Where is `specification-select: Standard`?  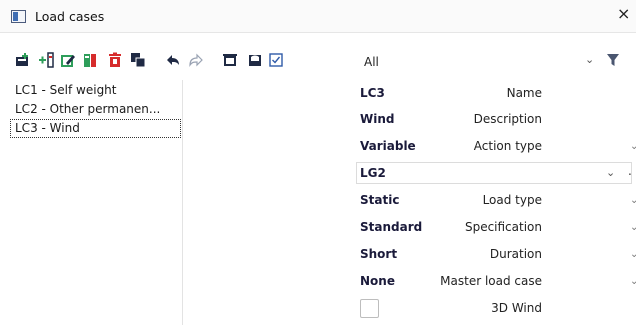
specification-select: Standard is located at coordinates (391, 227).